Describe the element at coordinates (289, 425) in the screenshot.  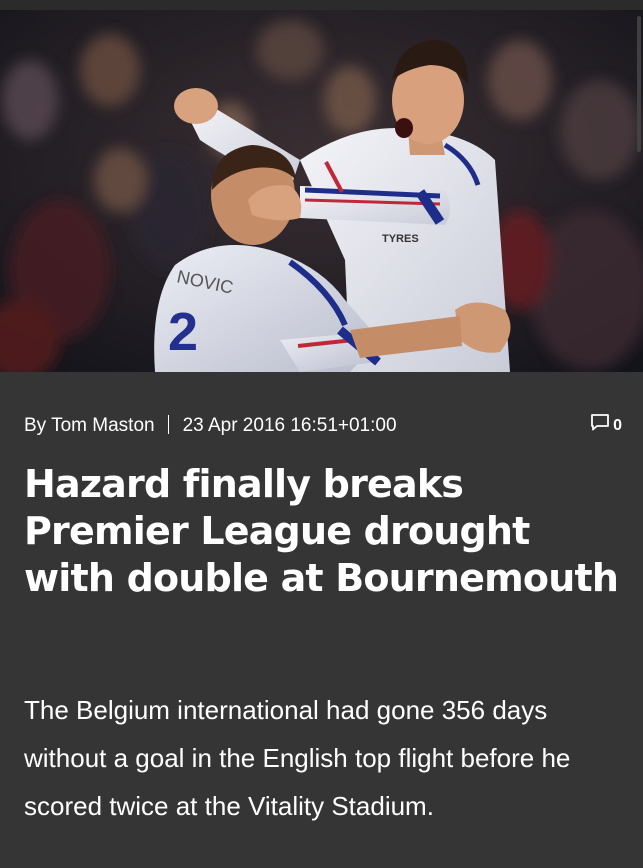
I see `publish-date: 23 Apr 2016 16:51+01:00` at that location.